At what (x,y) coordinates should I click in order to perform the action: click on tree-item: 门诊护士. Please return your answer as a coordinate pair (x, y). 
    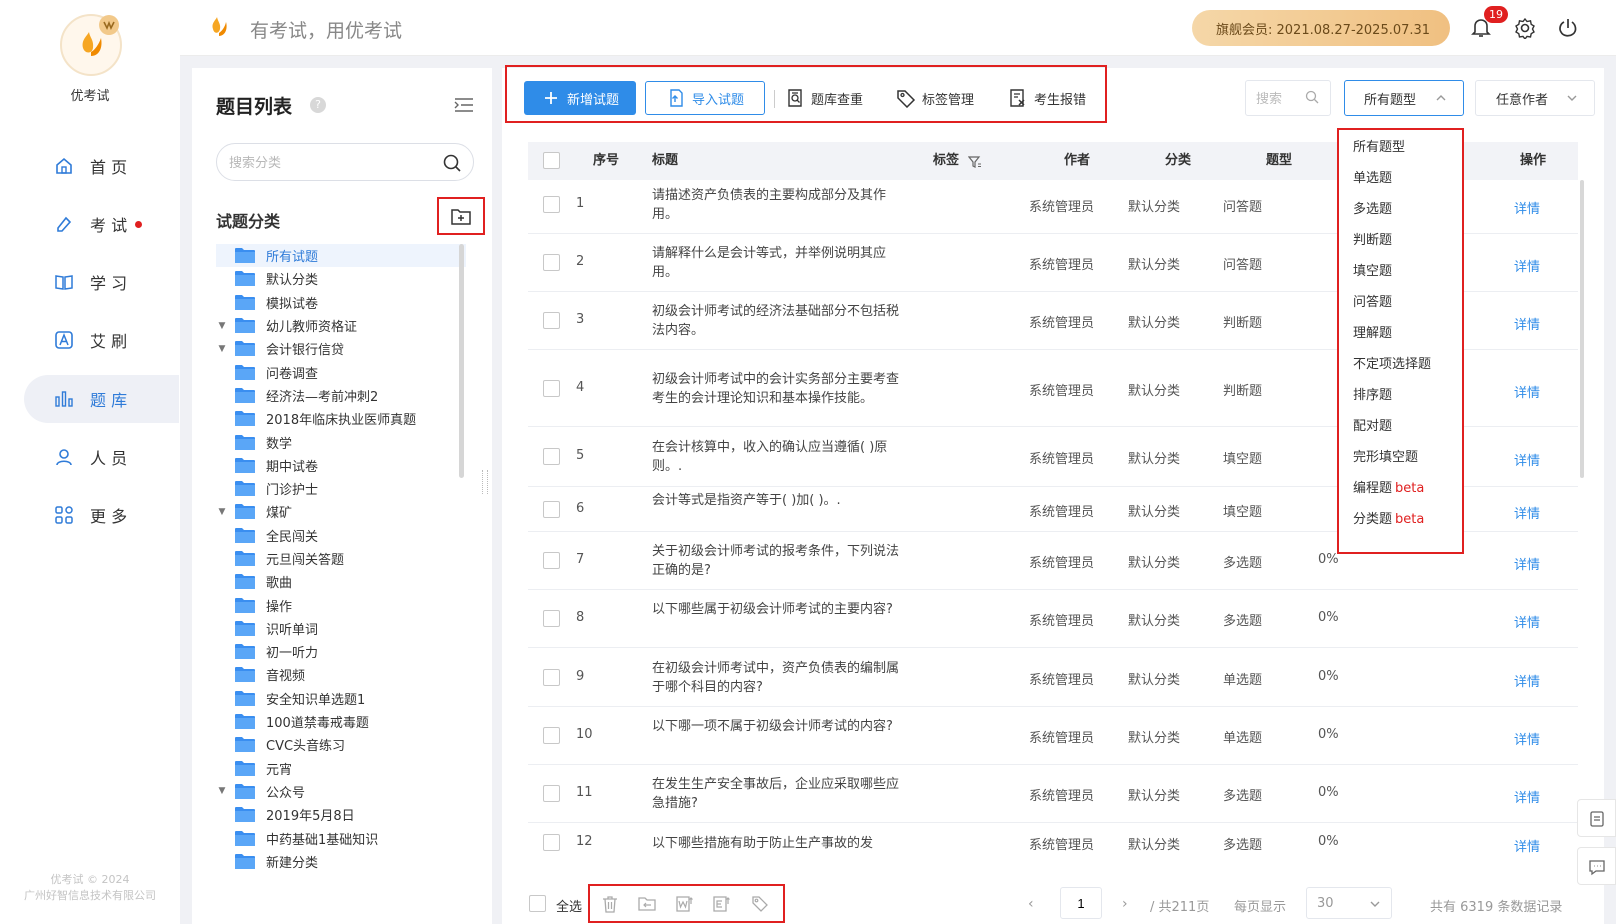
    Looking at the image, I should click on (341, 488).